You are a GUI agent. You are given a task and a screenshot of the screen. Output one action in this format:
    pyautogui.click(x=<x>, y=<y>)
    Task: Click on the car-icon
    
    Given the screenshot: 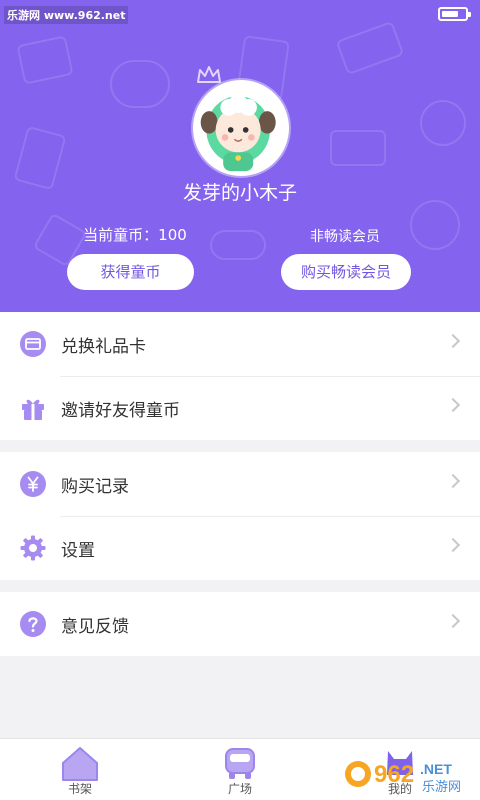 What is the action you would take?
    pyautogui.click(x=240, y=763)
    